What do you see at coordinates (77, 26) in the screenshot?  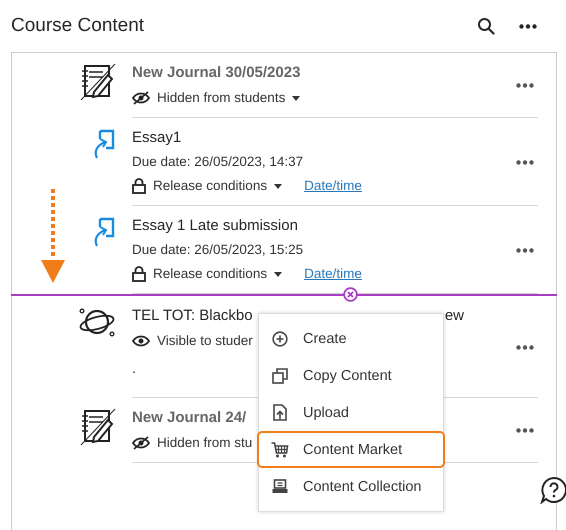 I see `page-title: Course Content` at bounding box center [77, 26].